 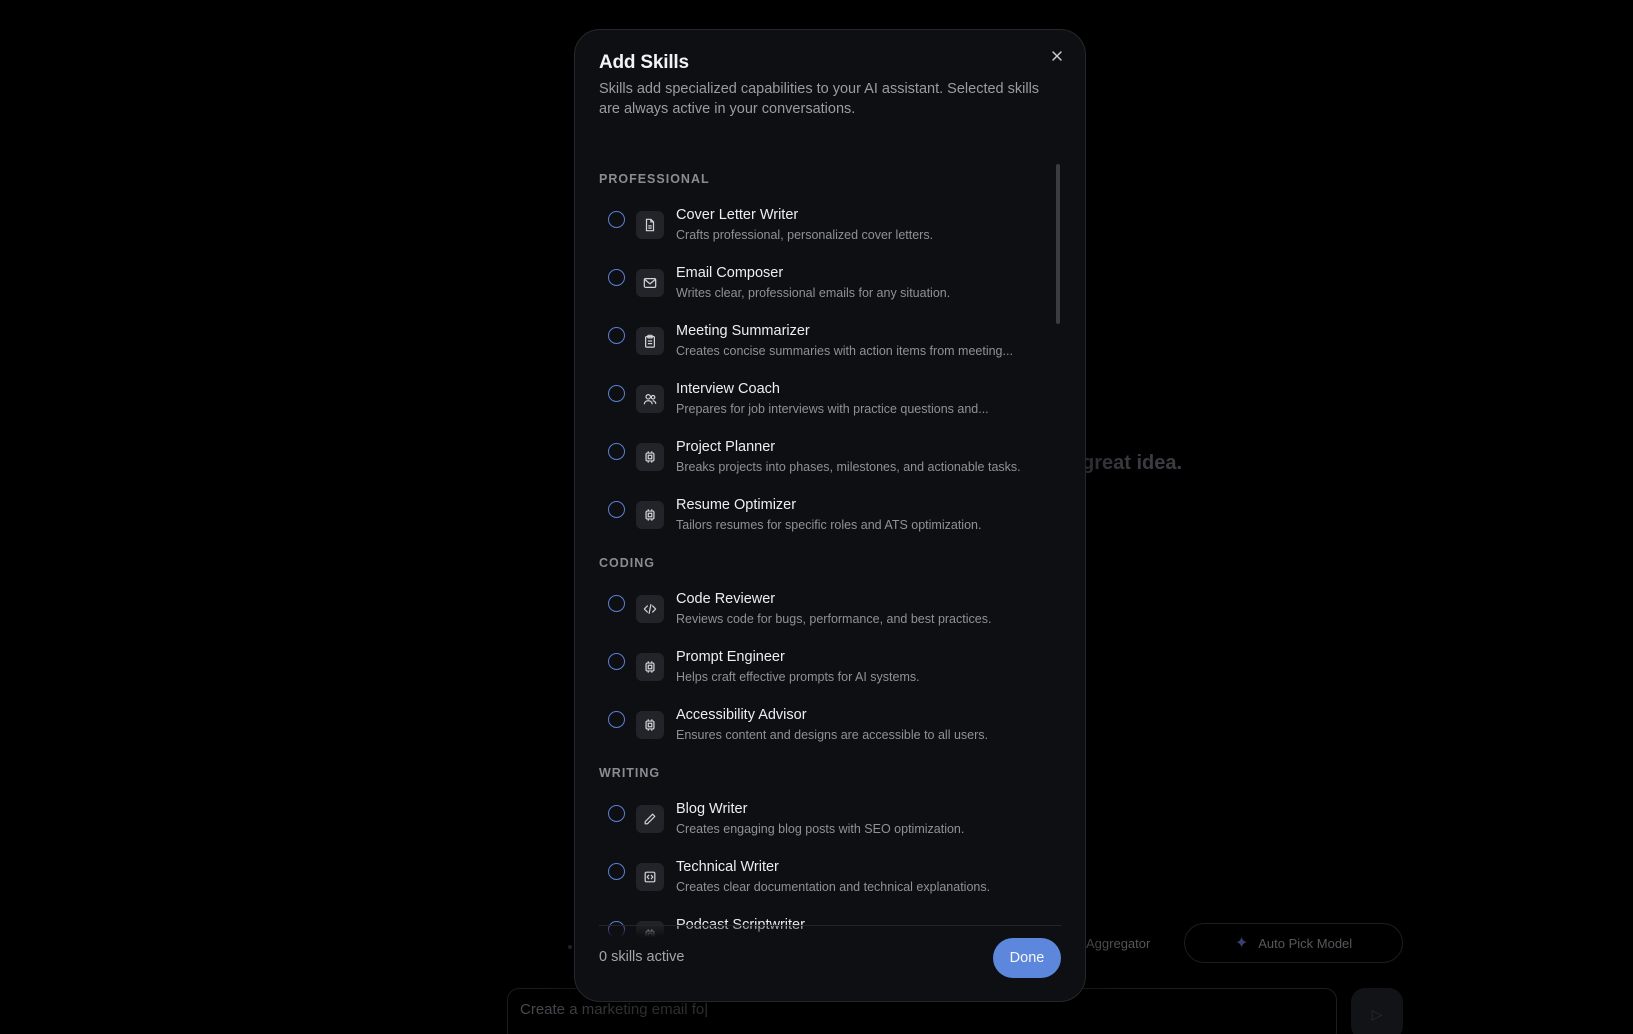 What do you see at coordinates (570, 947) in the screenshot?
I see `decor-dot` at bounding box center [570, 947].